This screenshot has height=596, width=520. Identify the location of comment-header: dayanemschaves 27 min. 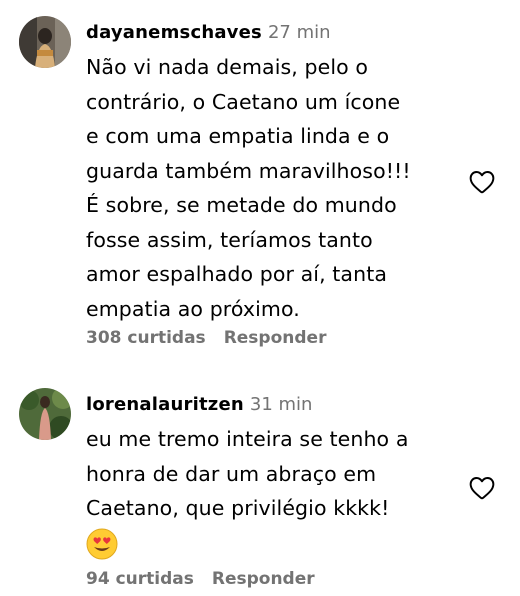
(271, 33).